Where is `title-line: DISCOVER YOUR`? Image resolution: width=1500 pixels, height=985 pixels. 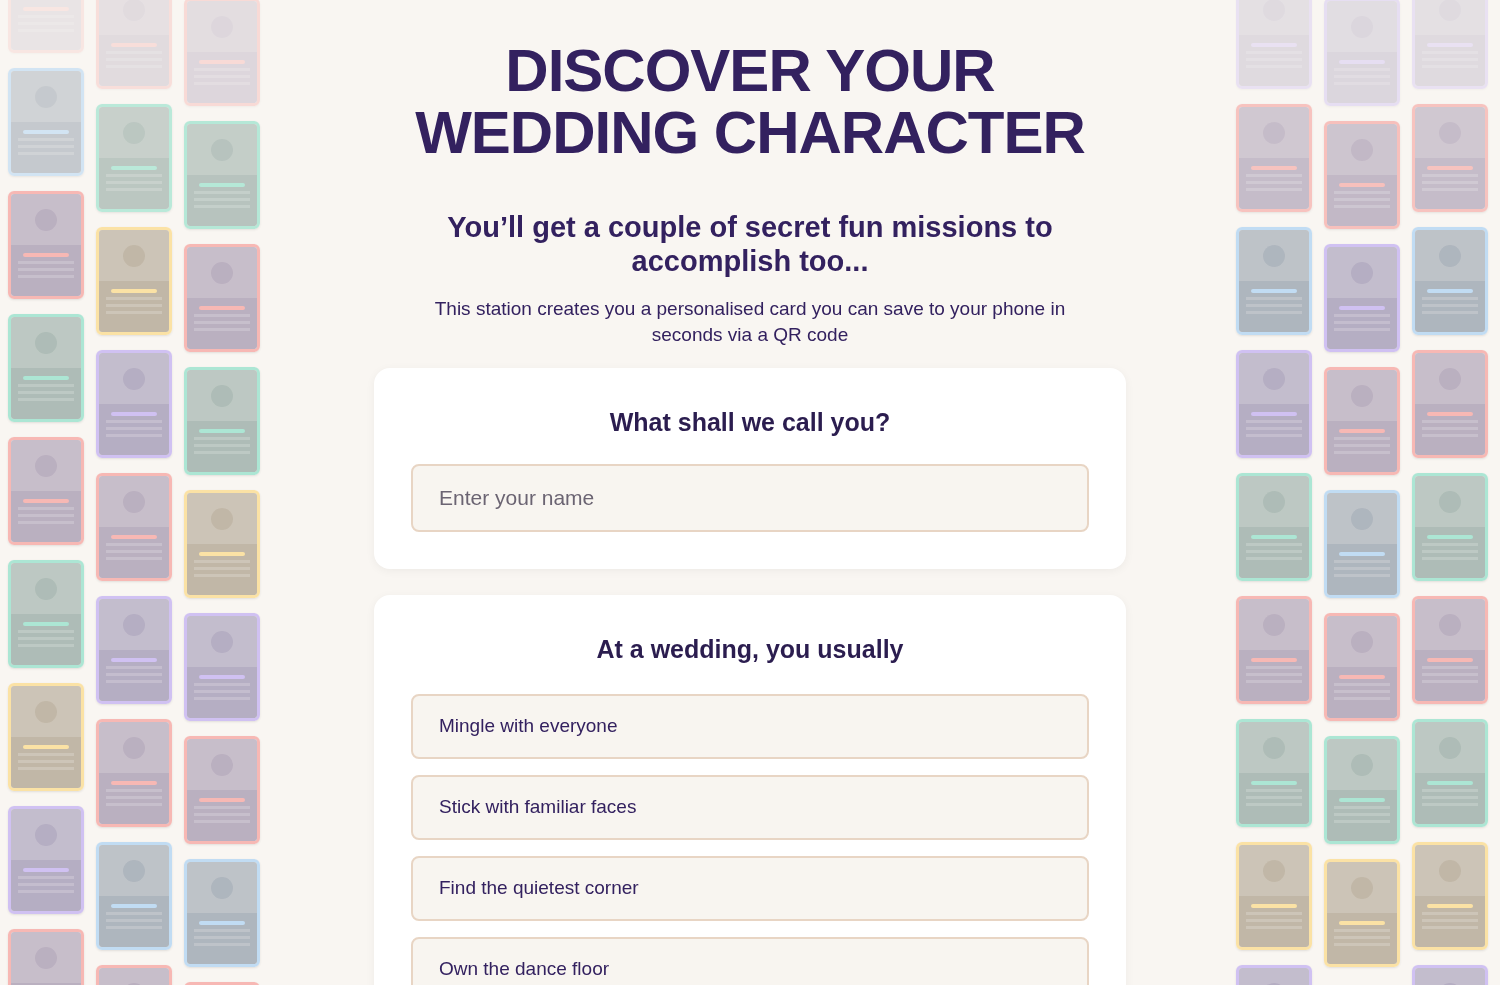
title-line: DISCOVER YOUR is located at coordinates (750, 71).